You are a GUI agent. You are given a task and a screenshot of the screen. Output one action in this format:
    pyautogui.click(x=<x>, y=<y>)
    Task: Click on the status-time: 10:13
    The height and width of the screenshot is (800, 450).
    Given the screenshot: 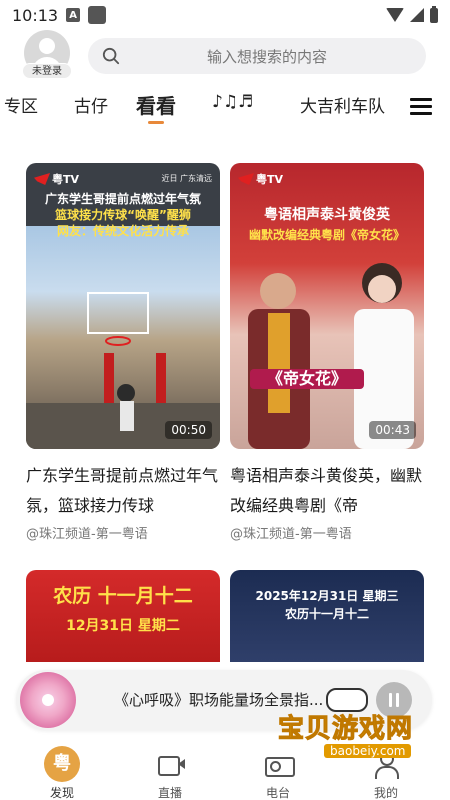 What is the action you would take?
    pyautogui.click(x=35, y=15)
    